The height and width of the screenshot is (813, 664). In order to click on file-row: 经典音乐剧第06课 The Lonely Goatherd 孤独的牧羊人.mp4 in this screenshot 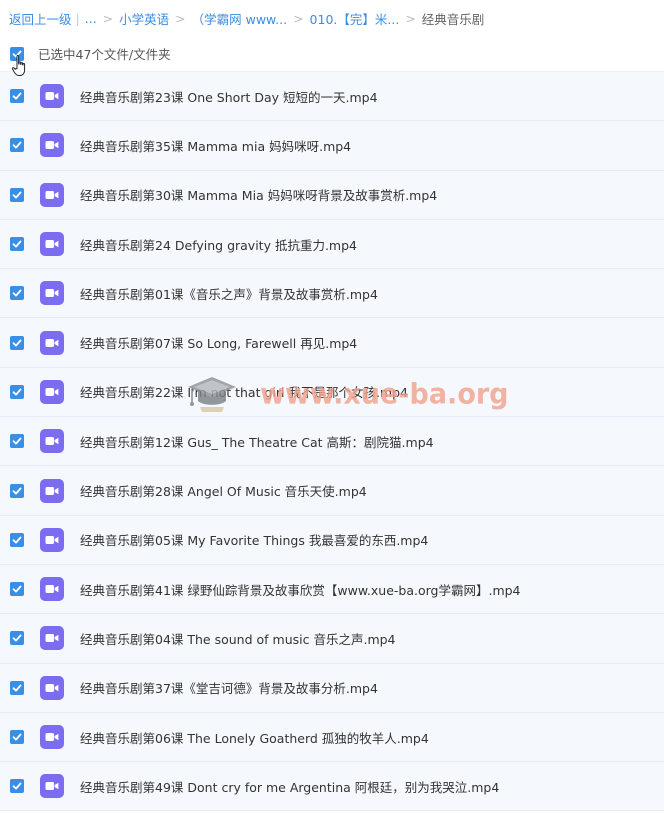, I will do `click(332, 737)`.